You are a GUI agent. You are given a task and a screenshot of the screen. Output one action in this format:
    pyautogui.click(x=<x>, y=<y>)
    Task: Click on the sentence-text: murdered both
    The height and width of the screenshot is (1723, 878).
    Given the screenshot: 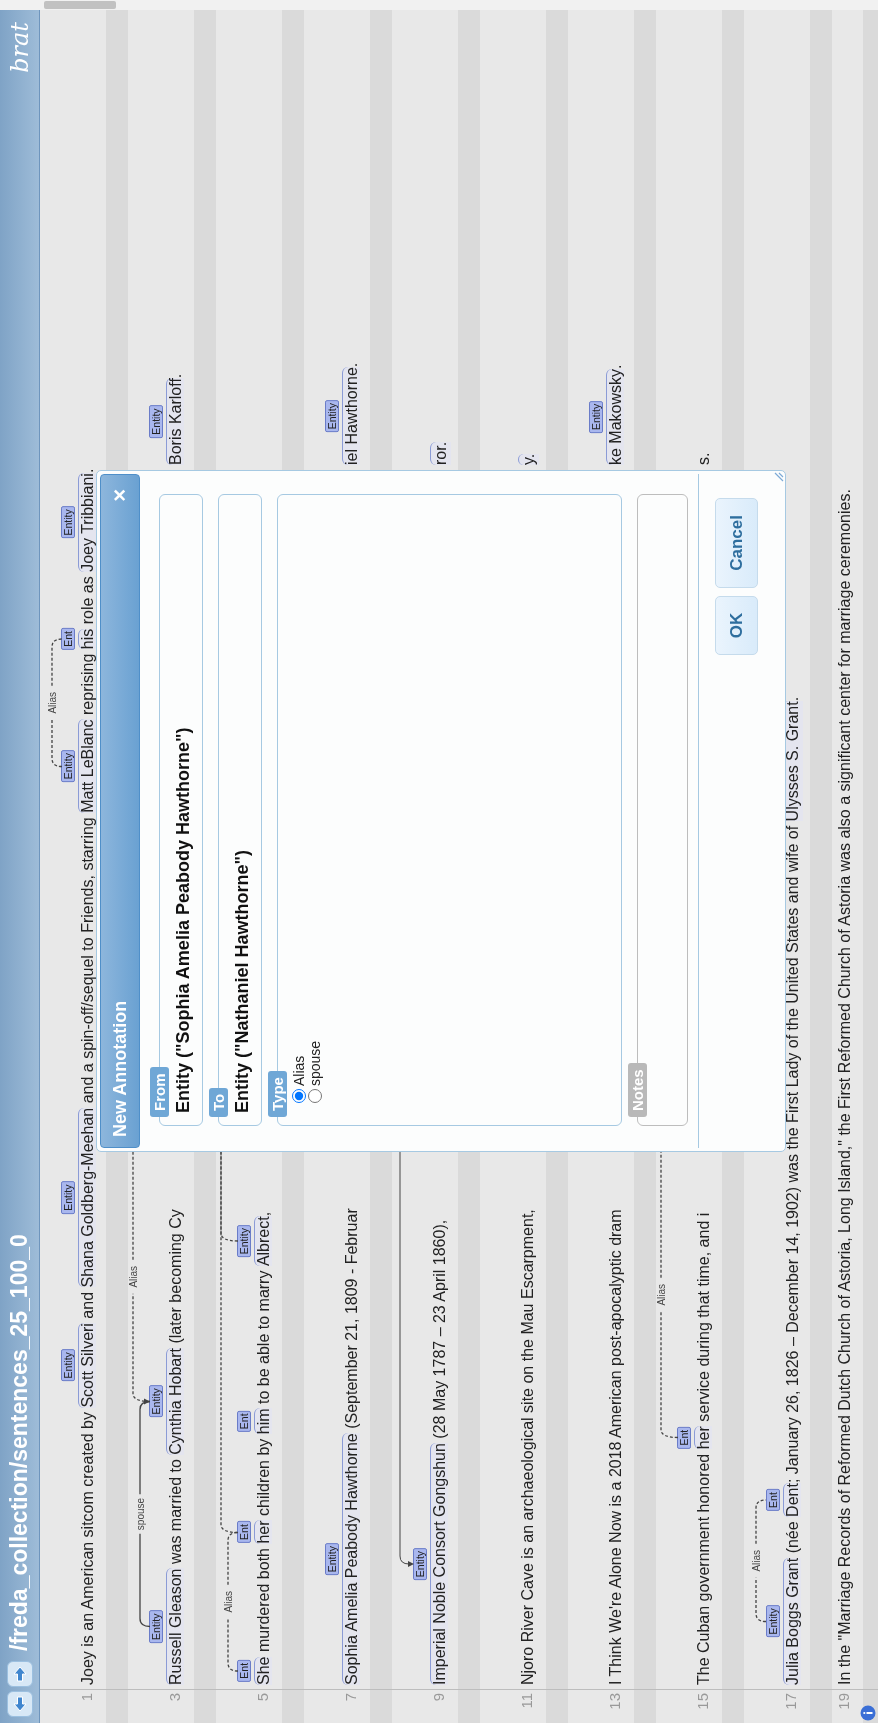 What is the action you would take?
    pyautogui.click(x=263, y=1601)
    